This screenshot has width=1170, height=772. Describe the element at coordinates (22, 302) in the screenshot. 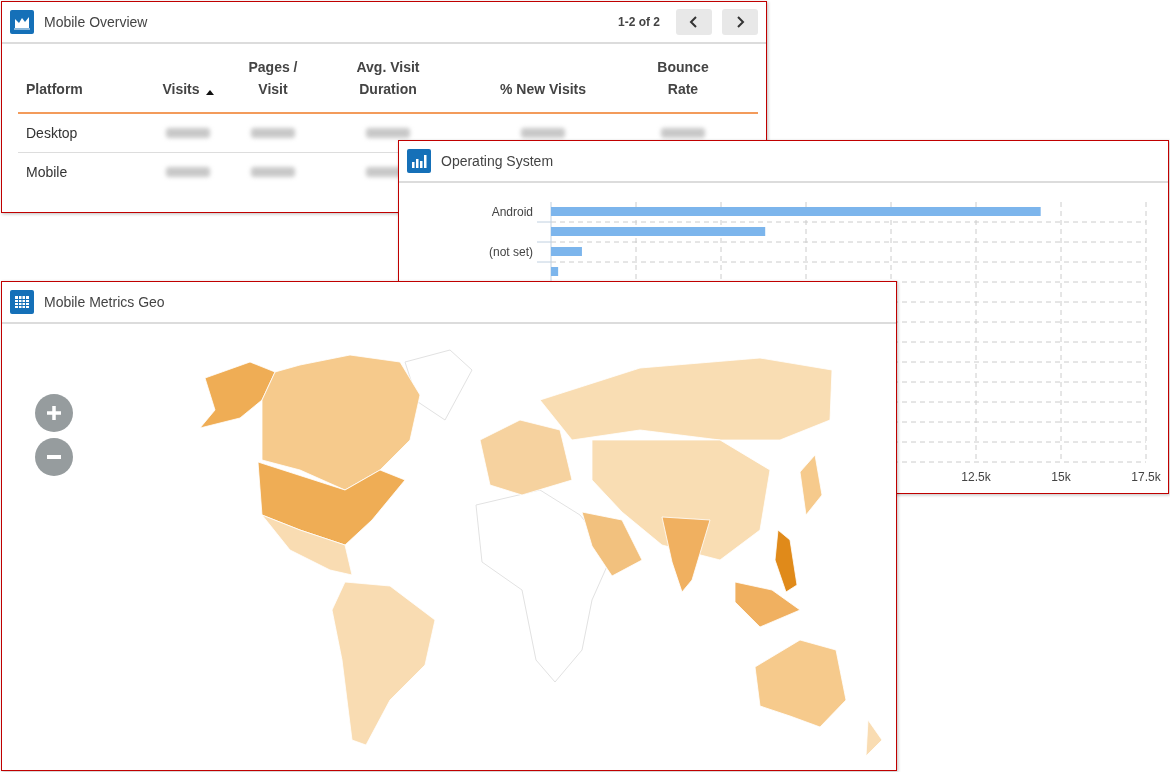

I see `table-icon` at that location.